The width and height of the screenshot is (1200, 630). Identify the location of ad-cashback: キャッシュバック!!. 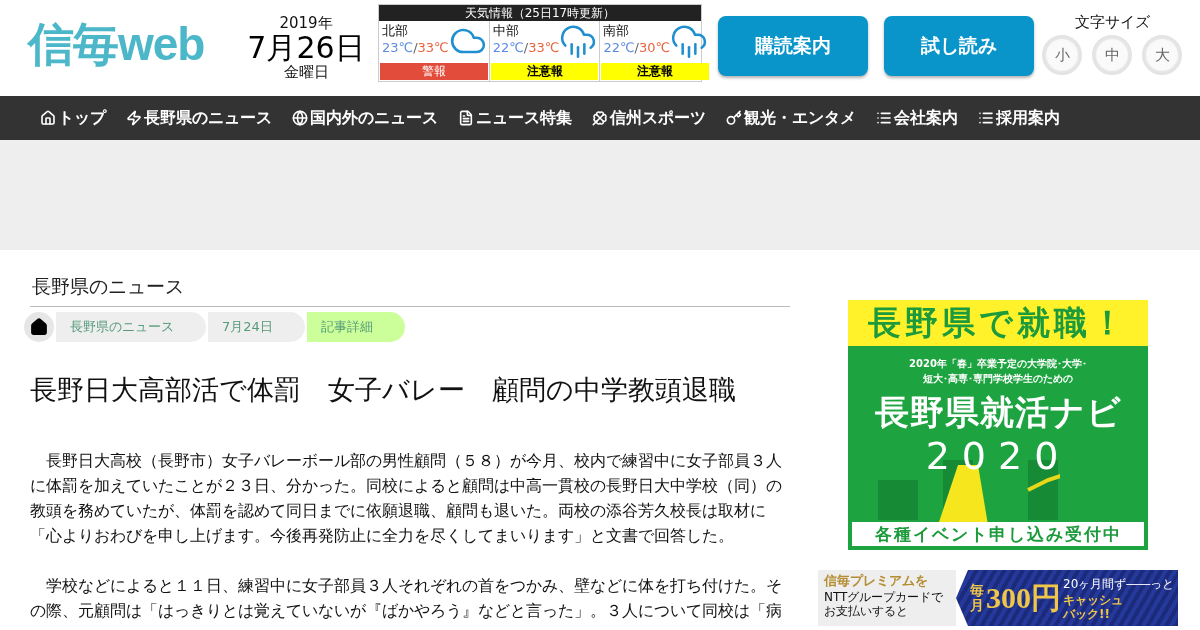
(1093, 606).